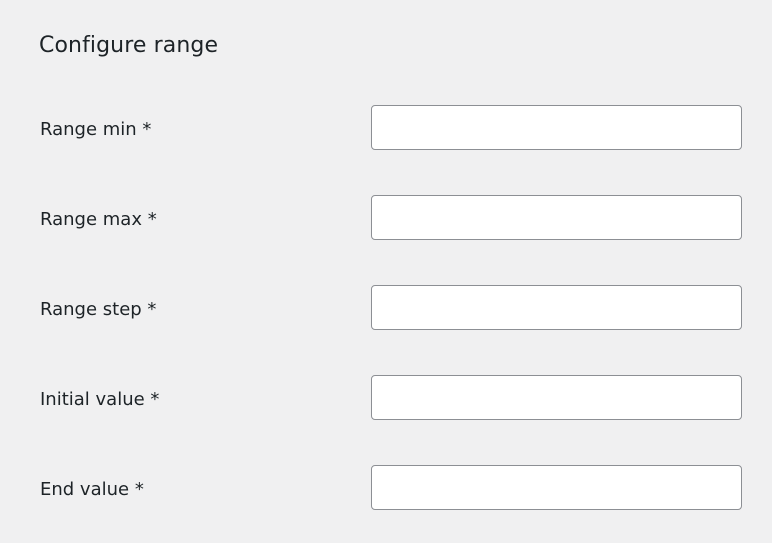 This screenshot has height=543, width=772. What do you see at coordinates (98, 219) in the screenshot?
I see `range-max-label: Range max *` at bounding box center [98, 219].